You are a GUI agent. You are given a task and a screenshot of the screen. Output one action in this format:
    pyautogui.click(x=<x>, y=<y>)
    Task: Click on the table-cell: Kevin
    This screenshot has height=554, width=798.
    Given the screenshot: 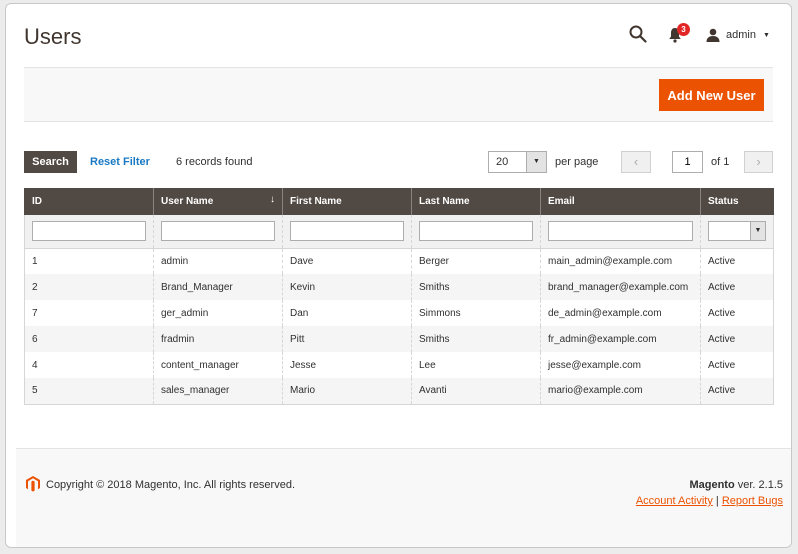 What is the action you would take?
    pyautogui.click(x=347, y=287)
    